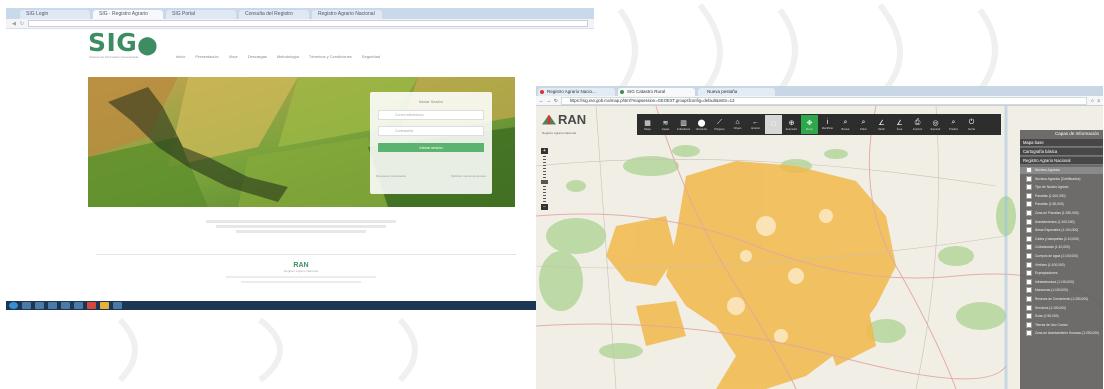 This screenshot has height=389, width=1104. Describe the element at coordinates (541, 100) in the screenshot. I see `back-icon: ←` at that location.